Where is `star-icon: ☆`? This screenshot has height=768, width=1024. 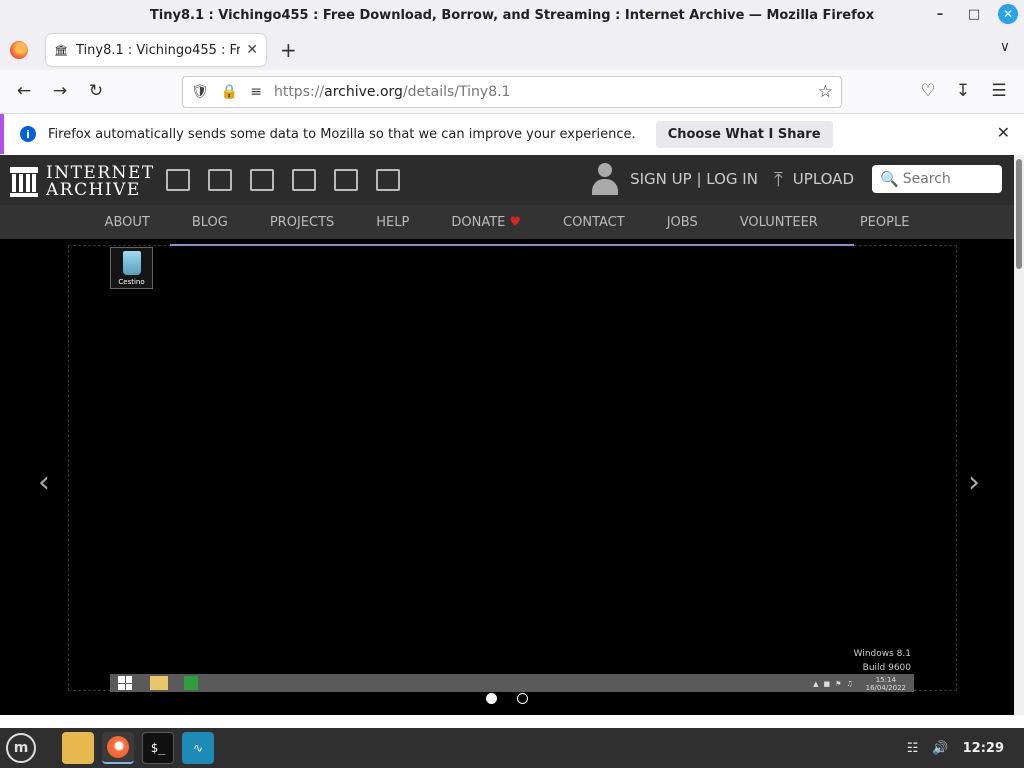 star-icon: ☆ is located at coordinates (825, 92).